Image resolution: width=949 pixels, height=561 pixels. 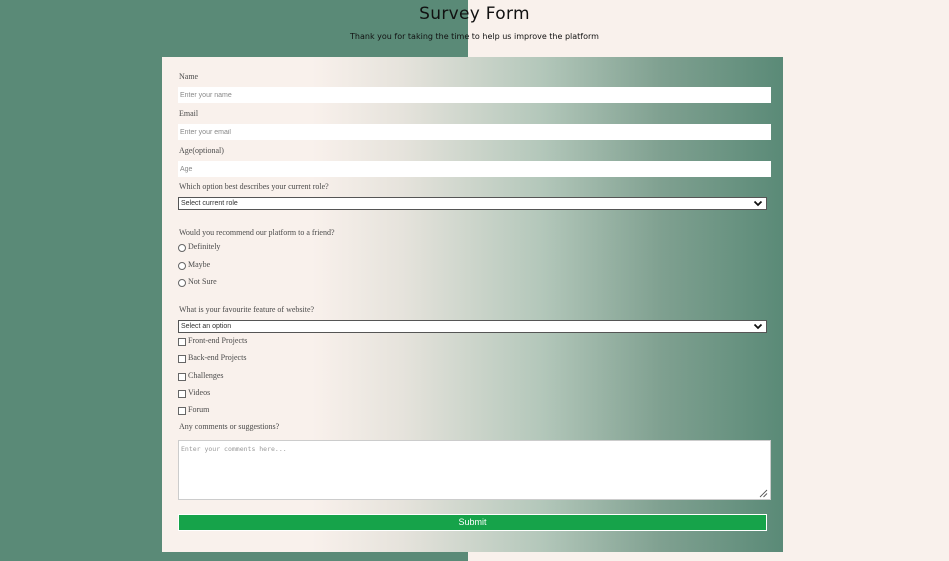 What do you see at coordinates (199, 392) in the screenshot?
I see `checkbox-label: Videos` at bounding box center [199, 392].